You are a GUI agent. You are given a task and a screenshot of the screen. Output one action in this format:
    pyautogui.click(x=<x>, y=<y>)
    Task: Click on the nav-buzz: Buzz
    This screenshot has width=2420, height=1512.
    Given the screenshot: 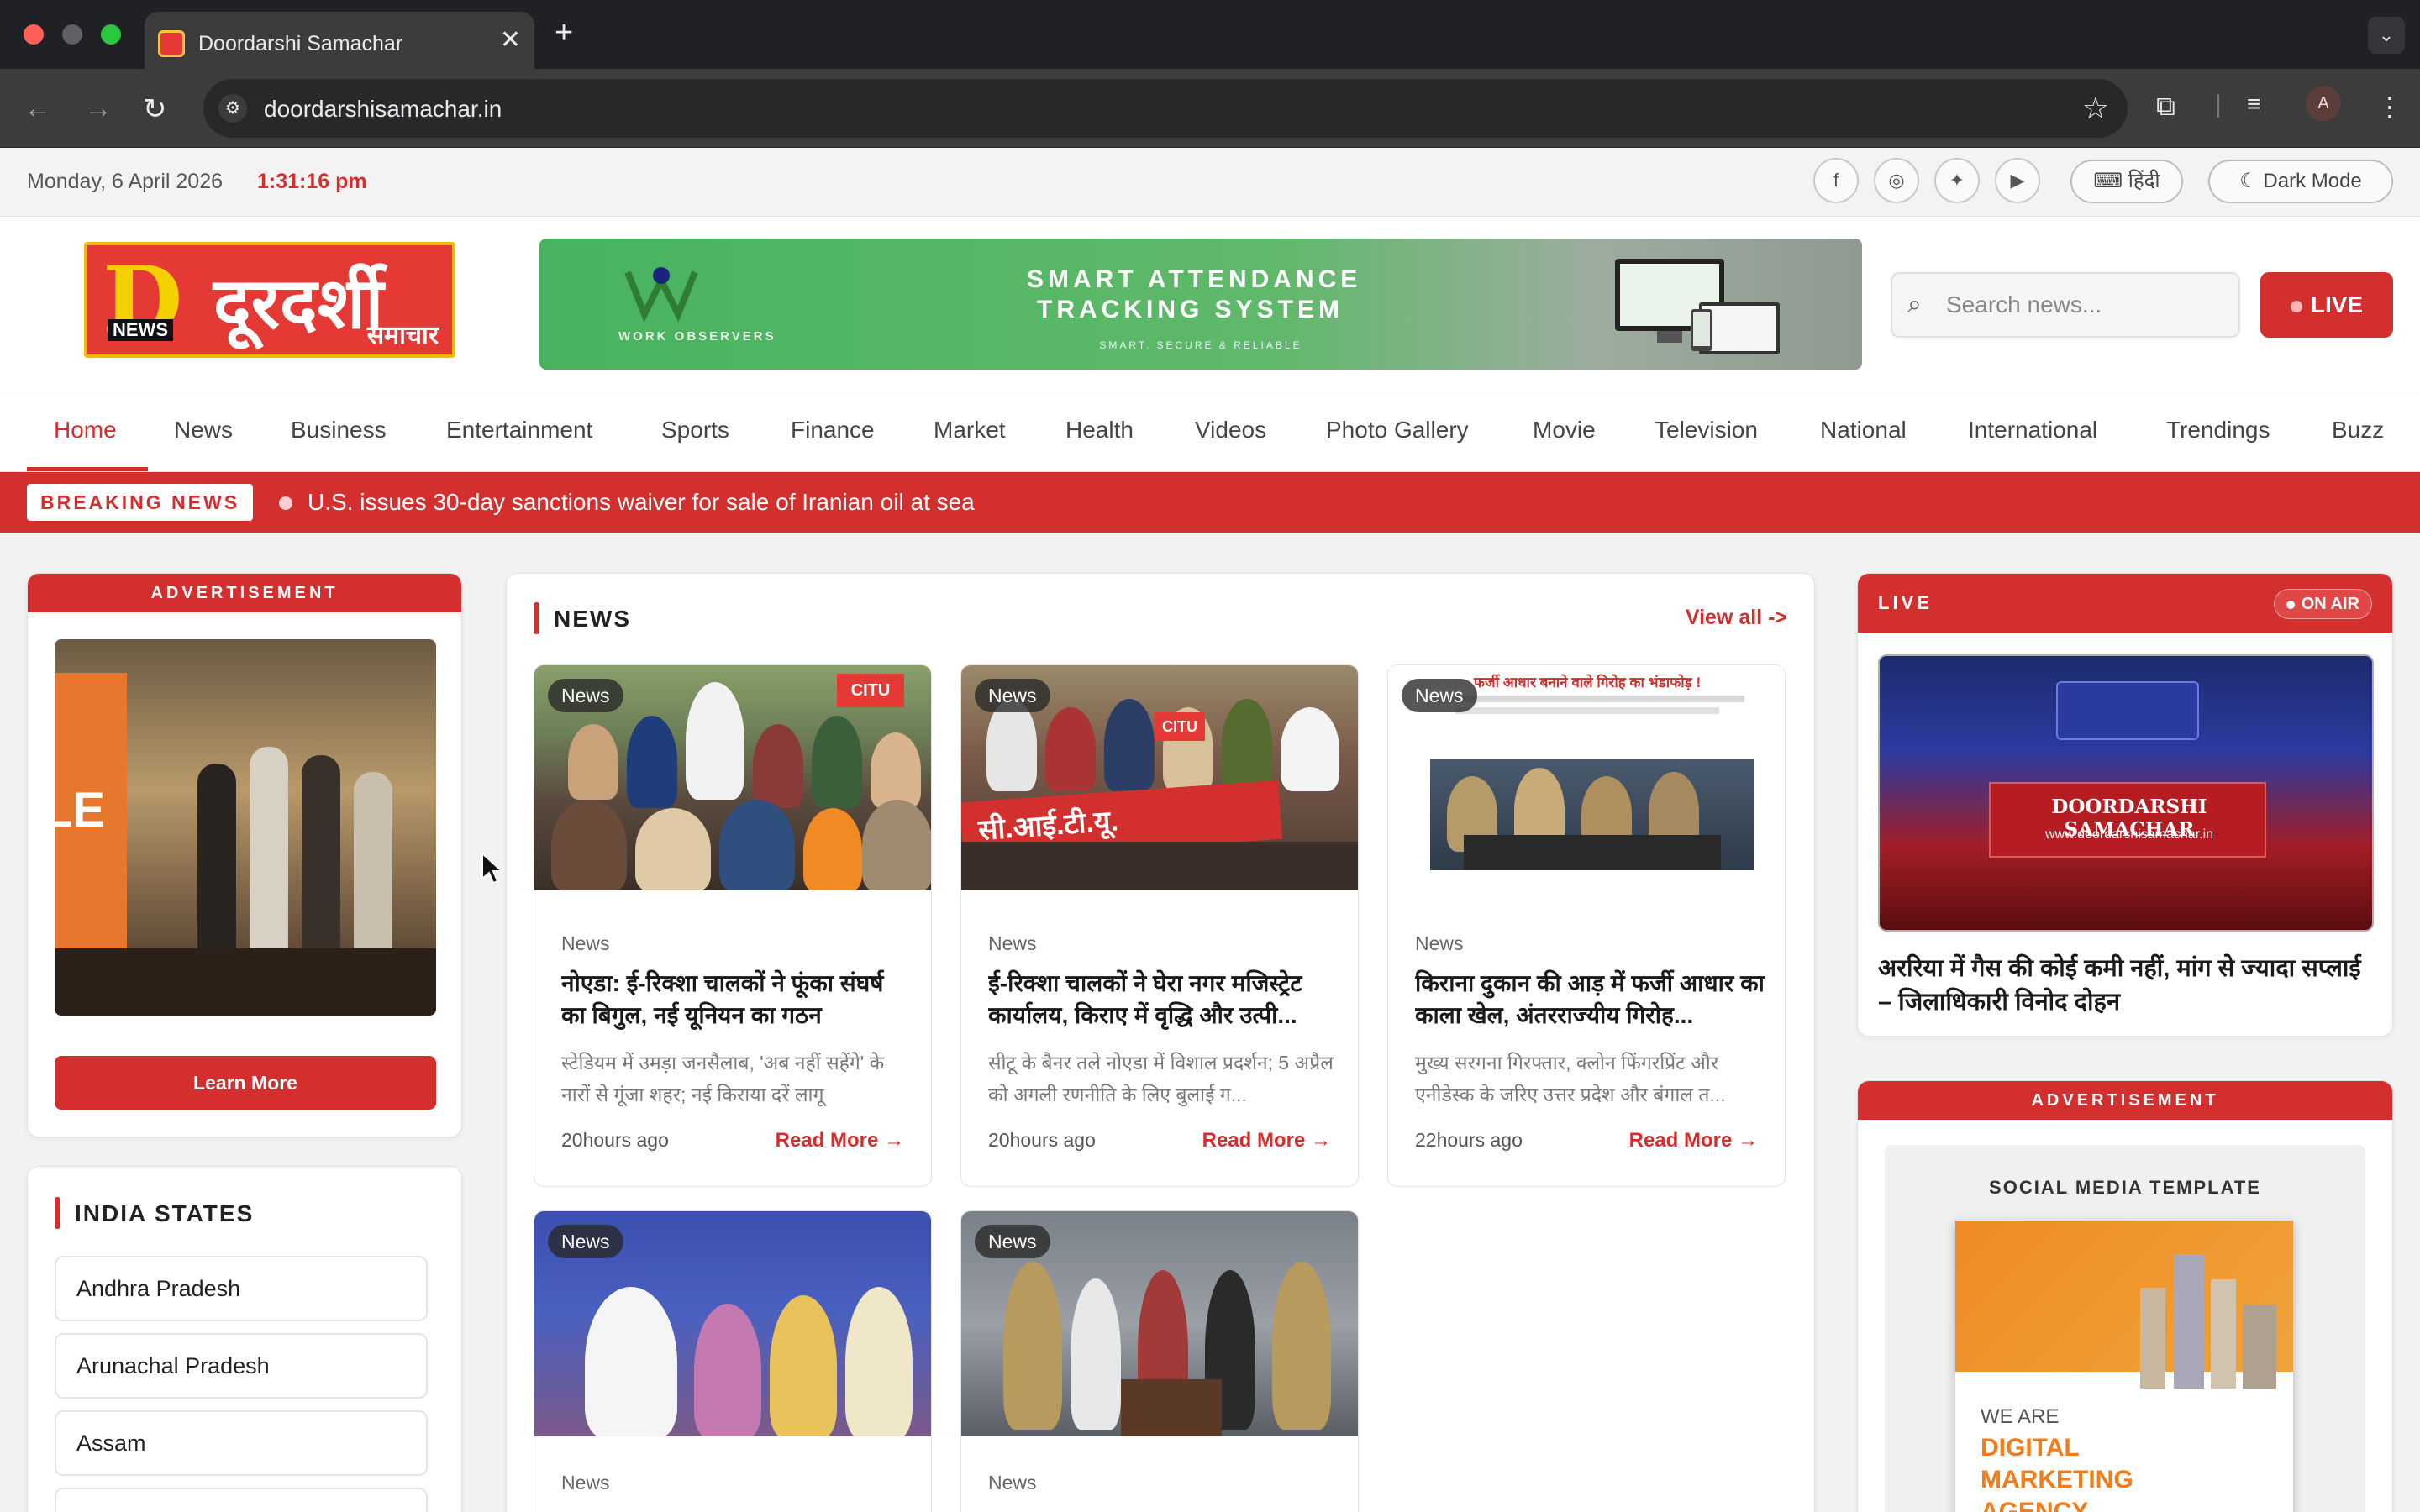 What is the action you would take?
    pyautogui.click(x=2358, y=430)
    